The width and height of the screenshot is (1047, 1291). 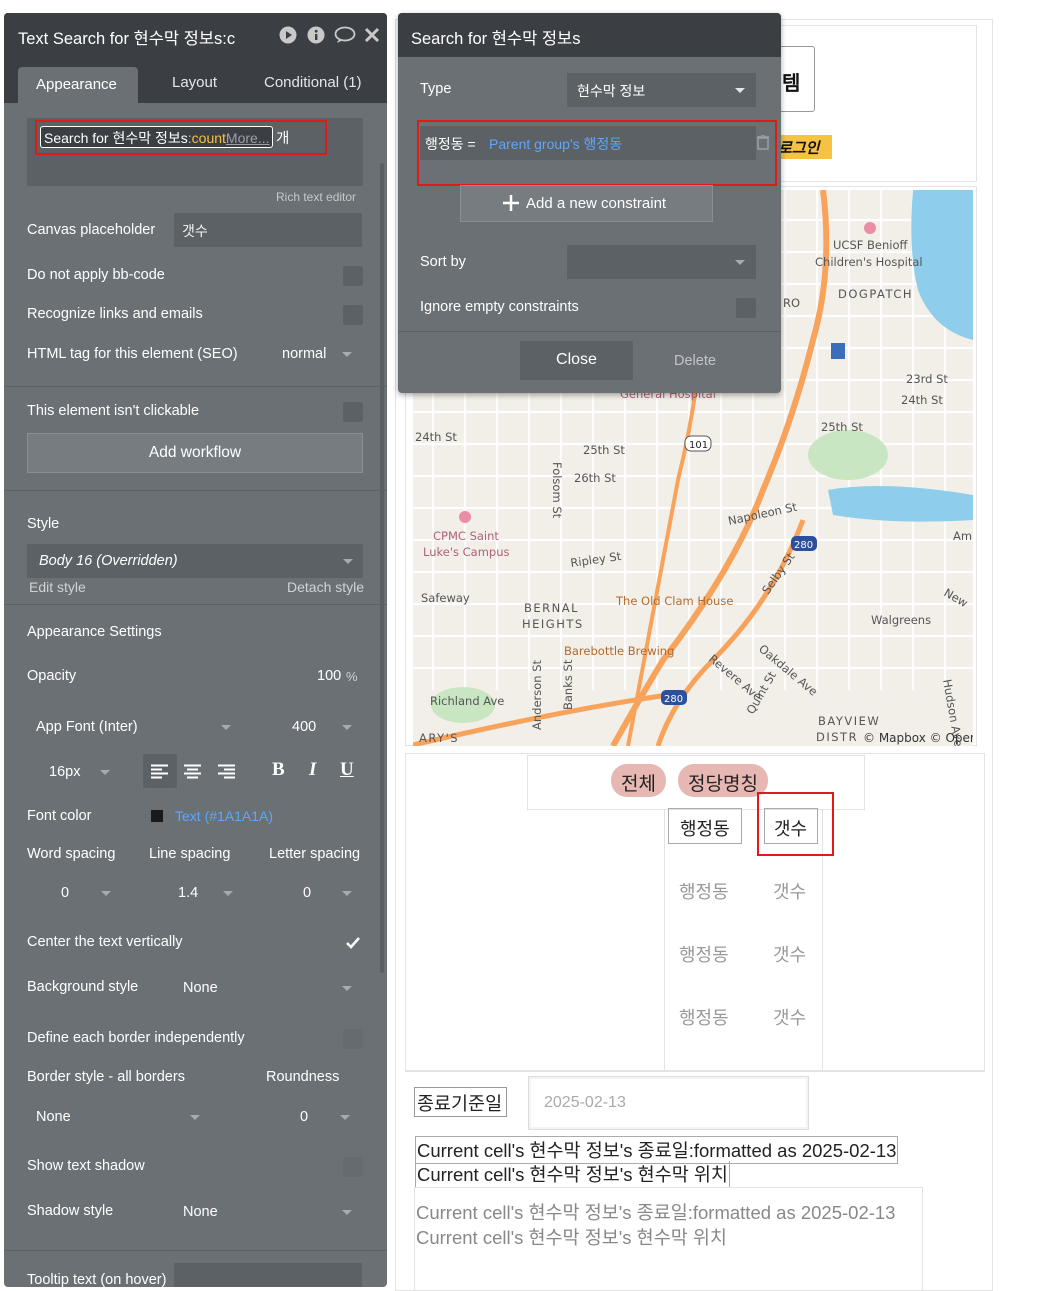 I want to click on define-border-label: Define each border independently, so click(x=136, y=1038).